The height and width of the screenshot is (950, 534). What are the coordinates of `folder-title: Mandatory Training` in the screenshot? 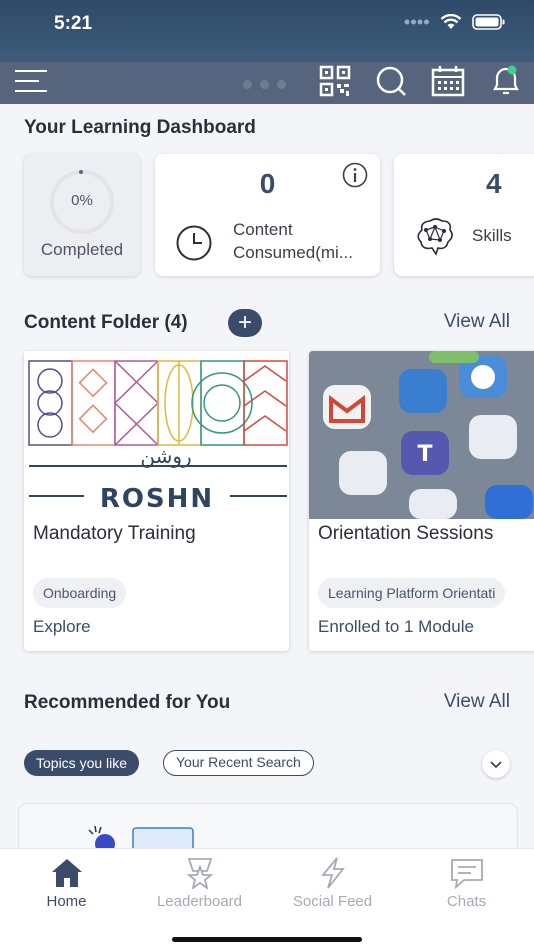 It's located at (114, 533).